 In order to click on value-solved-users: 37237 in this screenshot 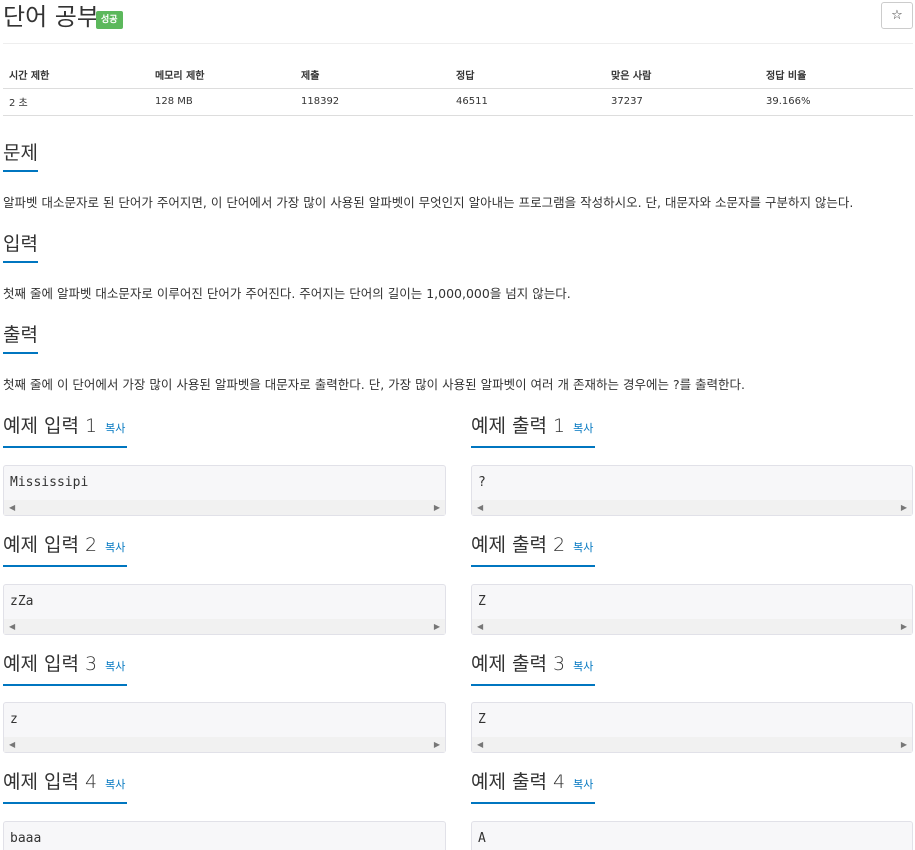, I will do `click(682, 102)`.